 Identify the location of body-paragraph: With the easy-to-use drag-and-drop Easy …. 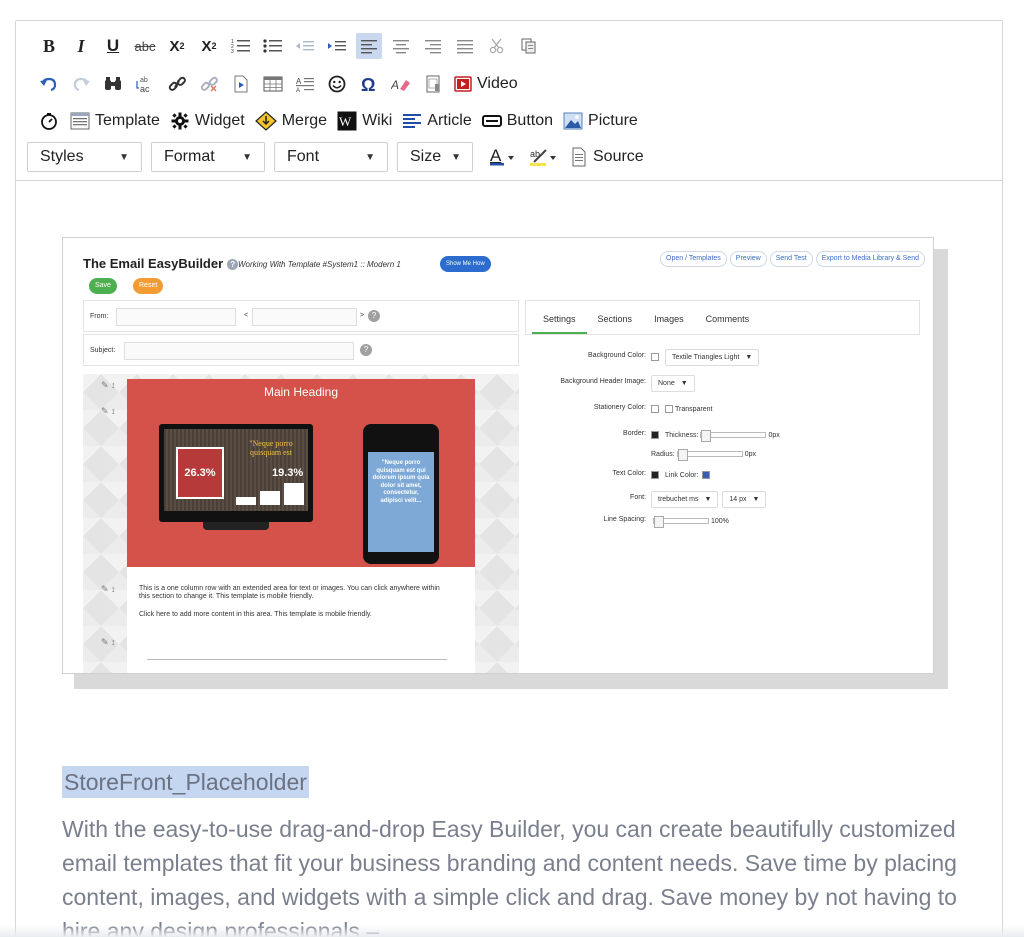
(512, 874).